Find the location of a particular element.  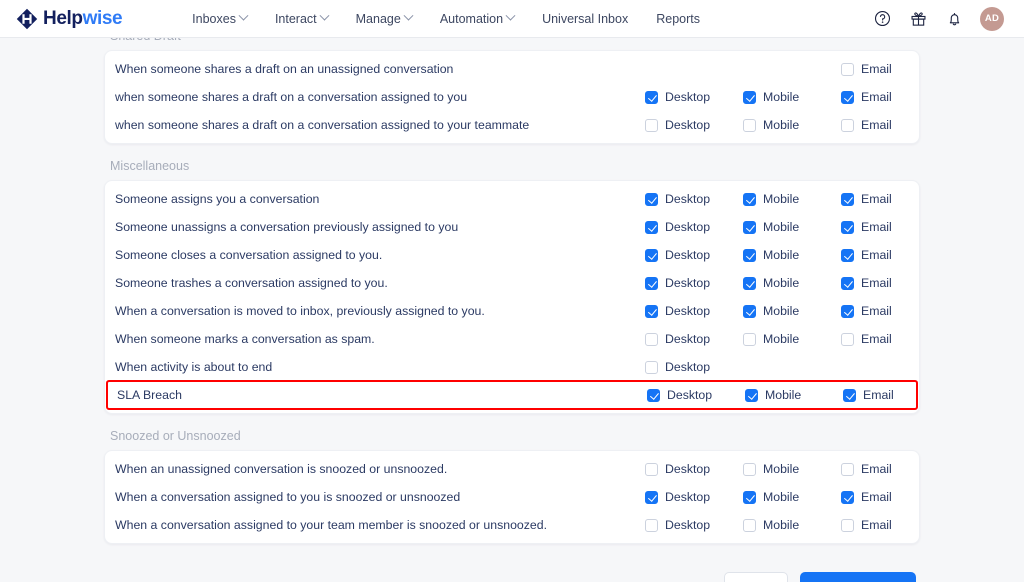

nav-item-inboxes: Inboxes is located at coordinates (219, 19).